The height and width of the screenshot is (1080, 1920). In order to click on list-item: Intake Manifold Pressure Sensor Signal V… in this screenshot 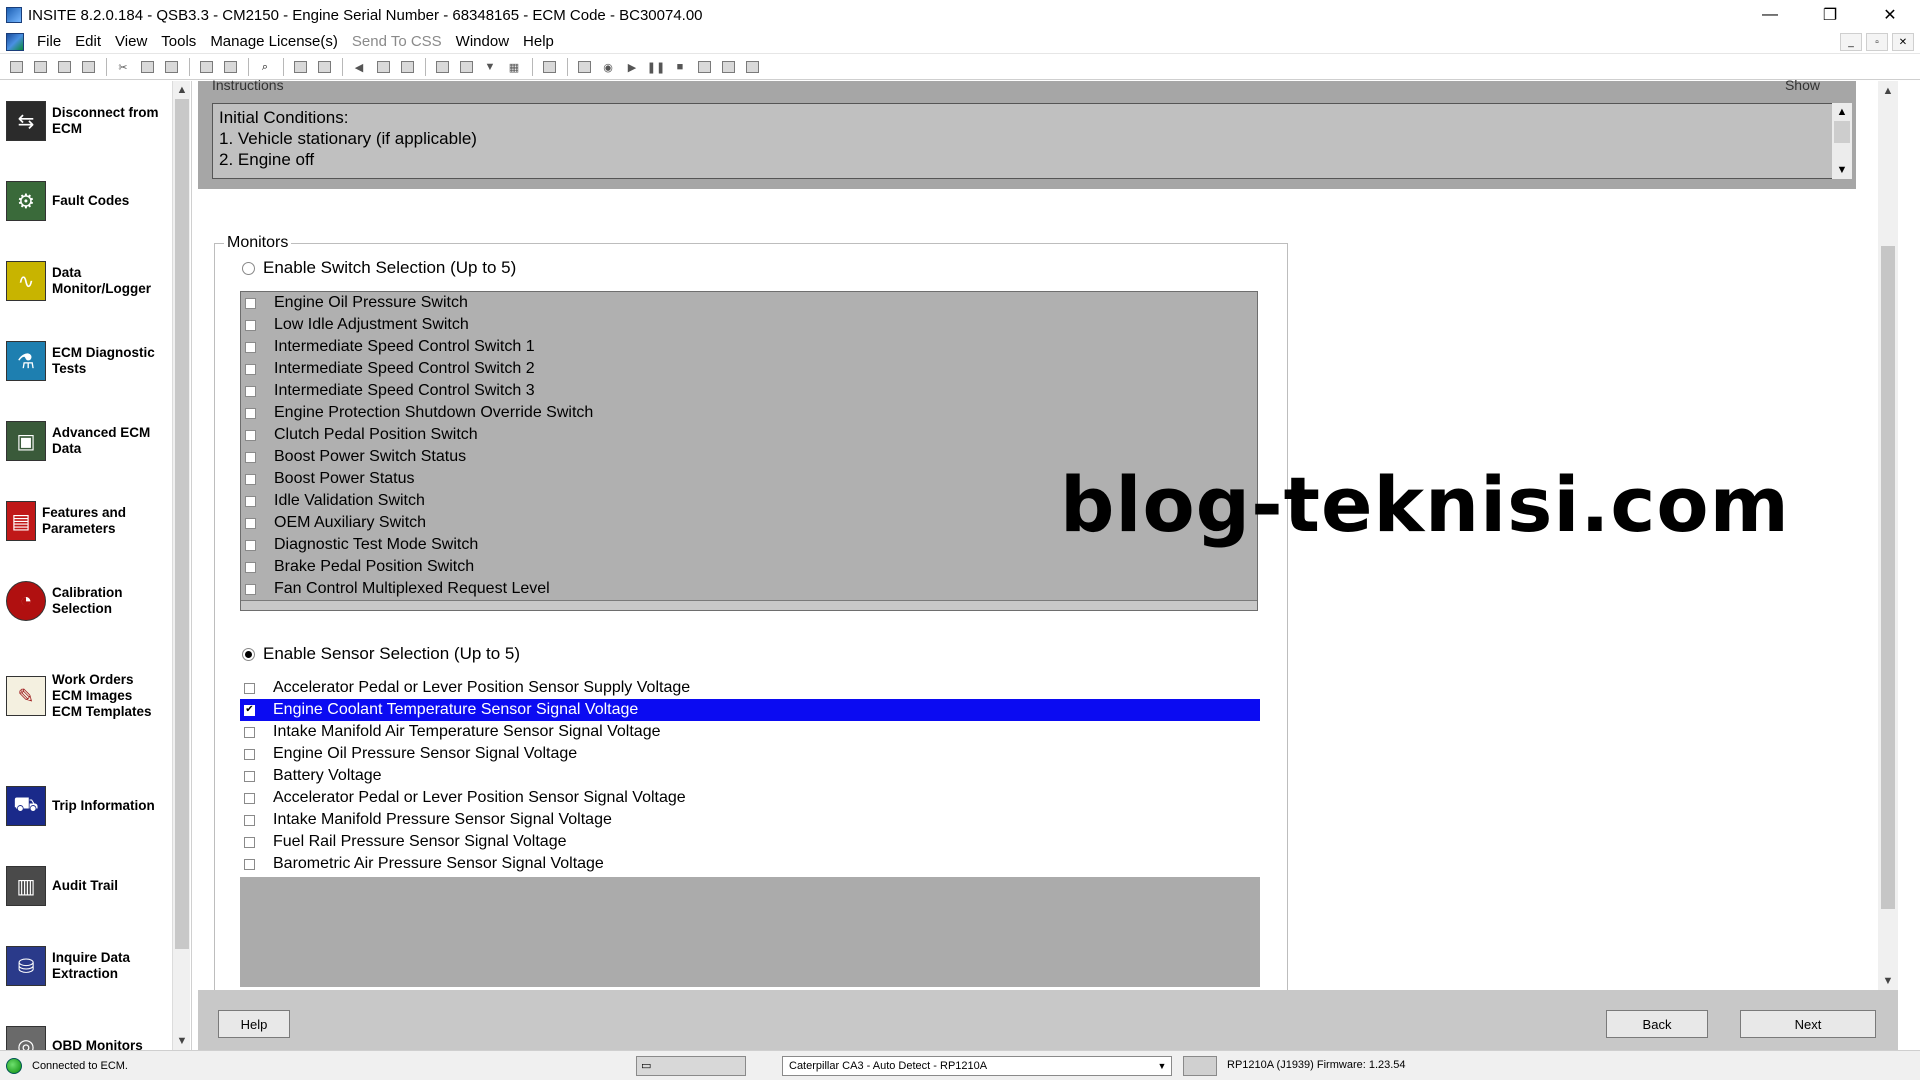, I will do `click(750, 820)`.